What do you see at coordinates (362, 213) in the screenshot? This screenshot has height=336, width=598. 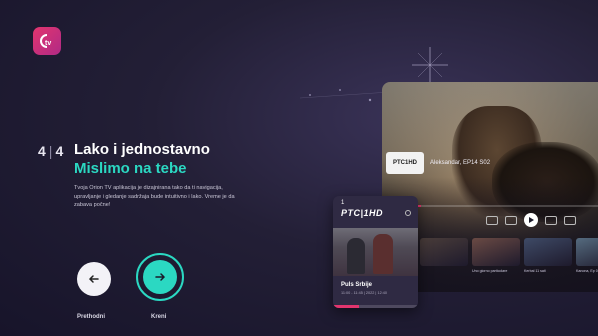 I see `channel-name: PTC|1HD` at bounding box center [362, 213].